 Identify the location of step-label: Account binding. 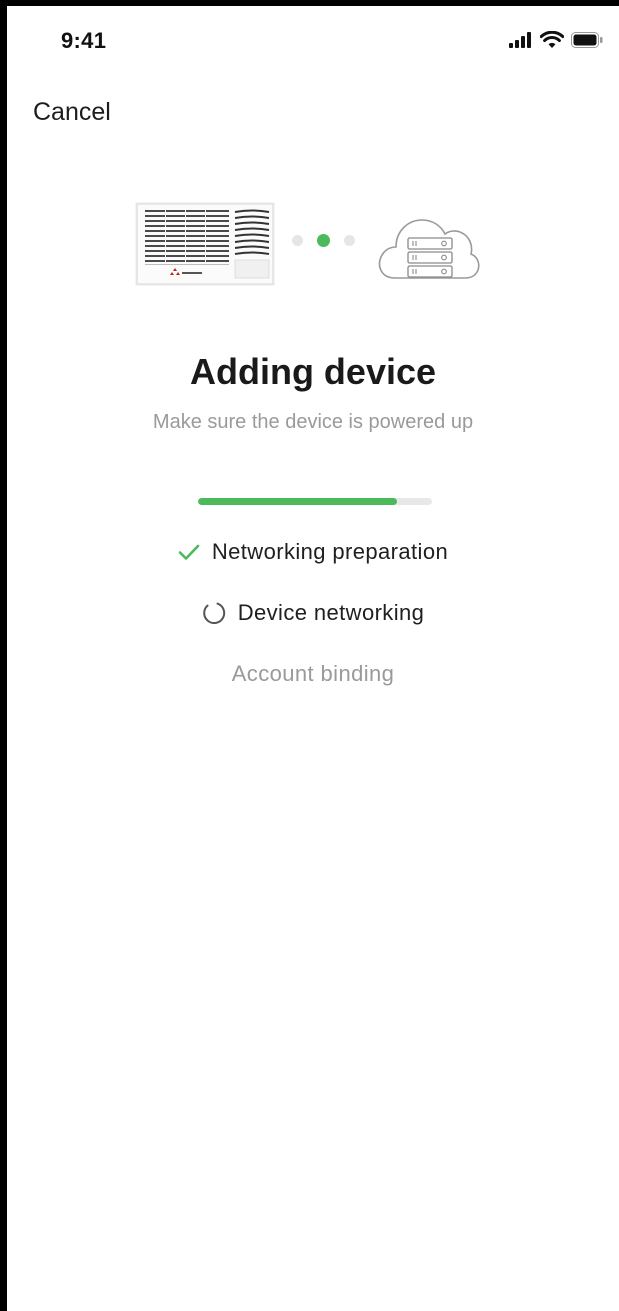
(313, 673).